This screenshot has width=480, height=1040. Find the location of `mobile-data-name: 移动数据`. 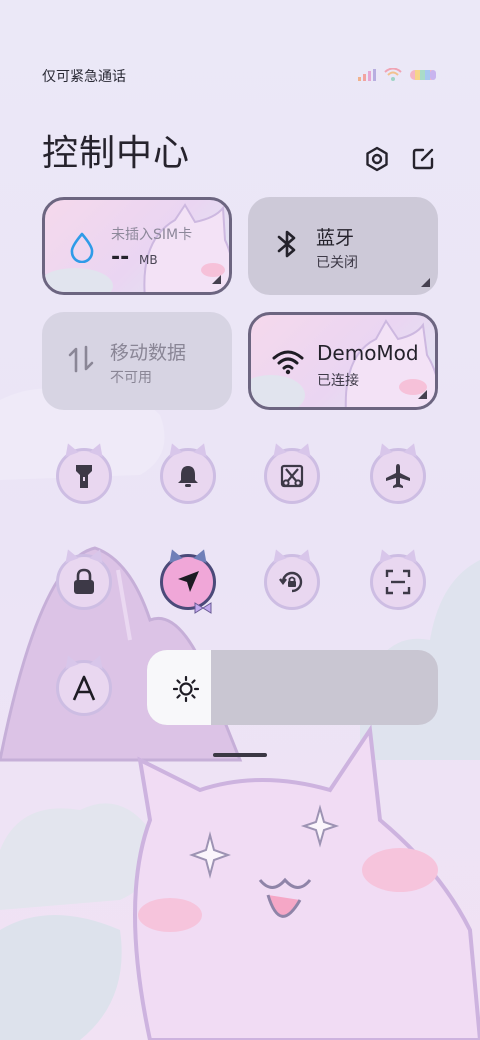

mobile-data-name: 移动数据 is located at coordinates (148, 353).